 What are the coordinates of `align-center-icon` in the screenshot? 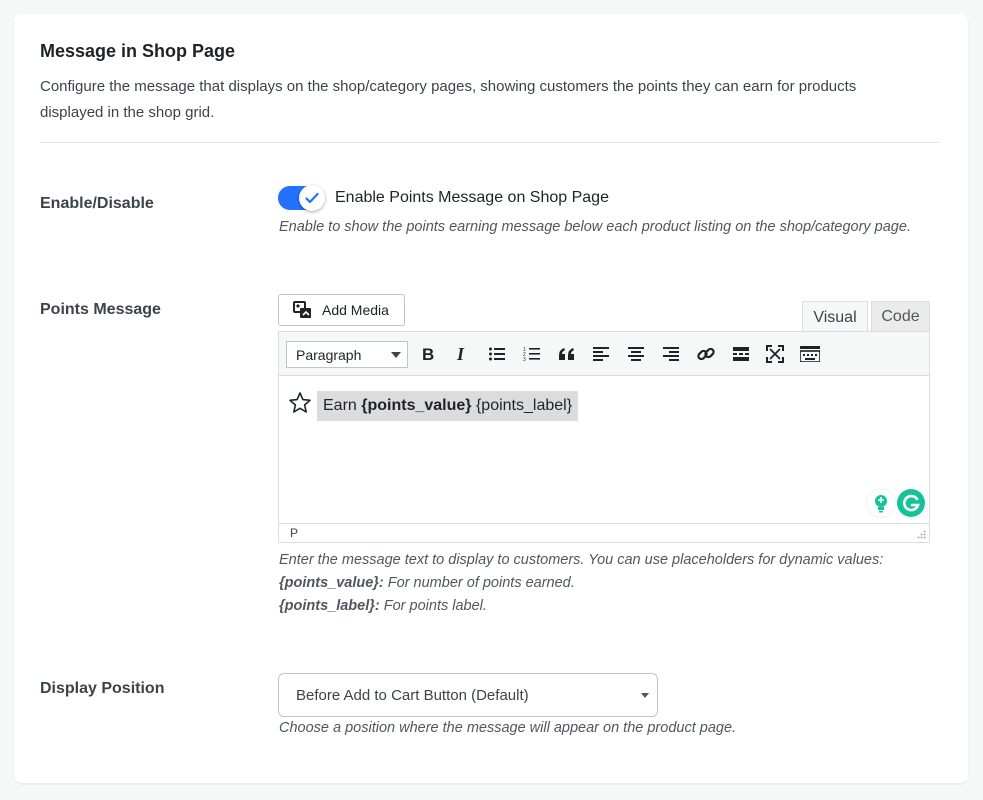 It's located at (636, 354).